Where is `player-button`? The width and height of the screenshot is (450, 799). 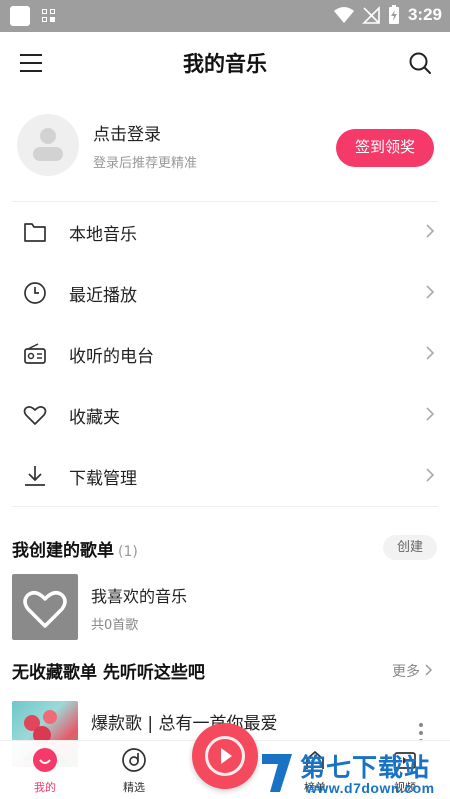
player-button is located at coordinates (225, 756).